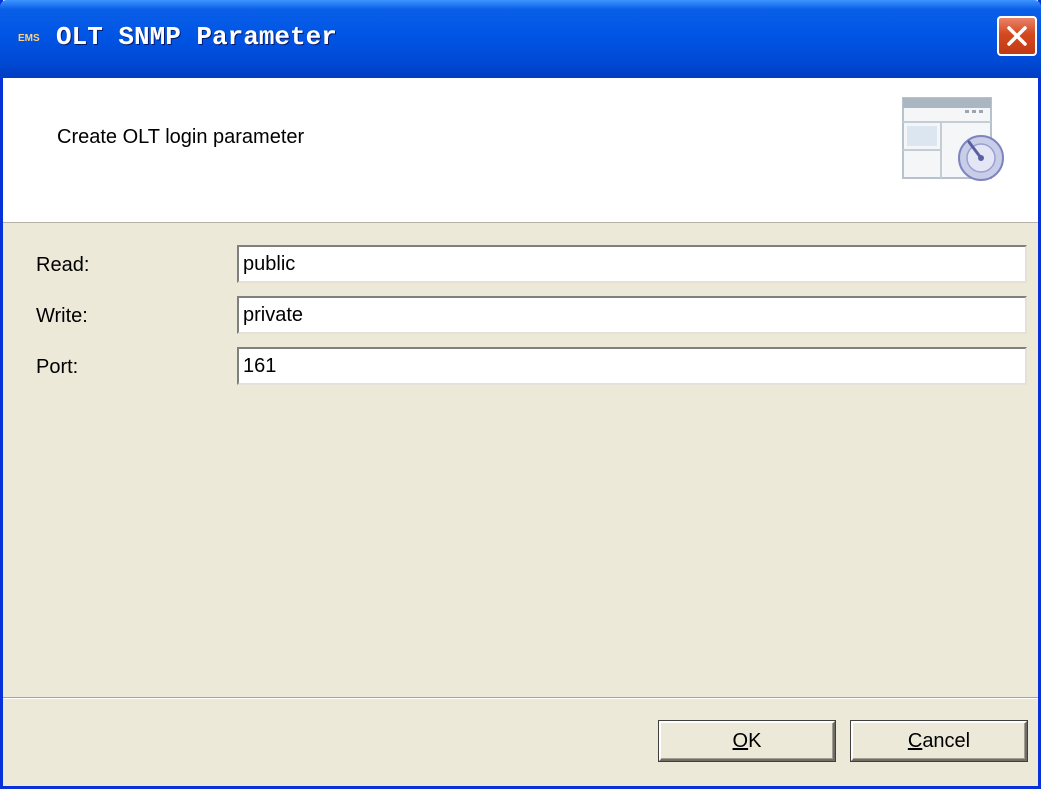 This screenshot has width=1041, height=789. I want to click on cancel-button: Cancel, so click(939, 741).